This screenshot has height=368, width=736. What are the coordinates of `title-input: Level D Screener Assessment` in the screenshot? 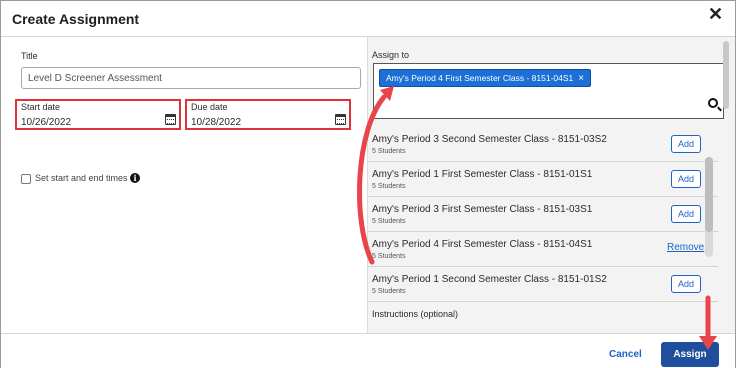 It's located at (191, 78).